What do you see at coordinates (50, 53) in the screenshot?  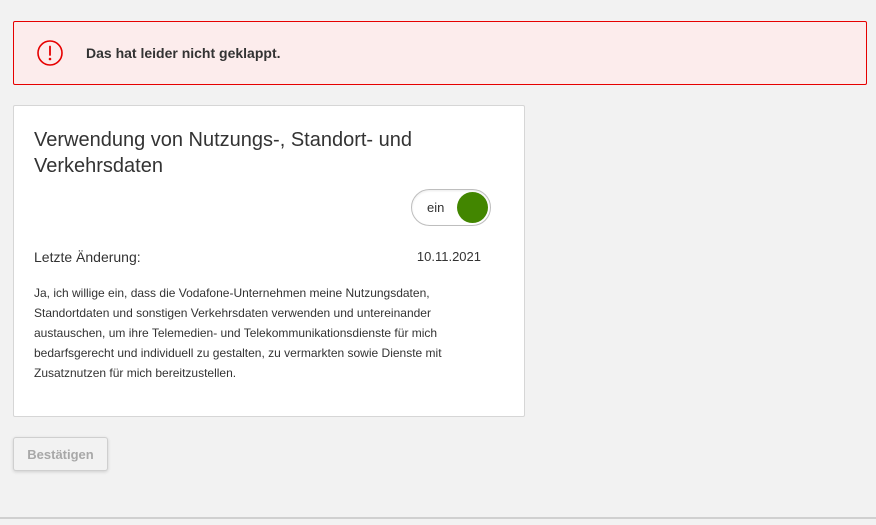 I see `warning-circle-icon` at bounding box center [50, 53].